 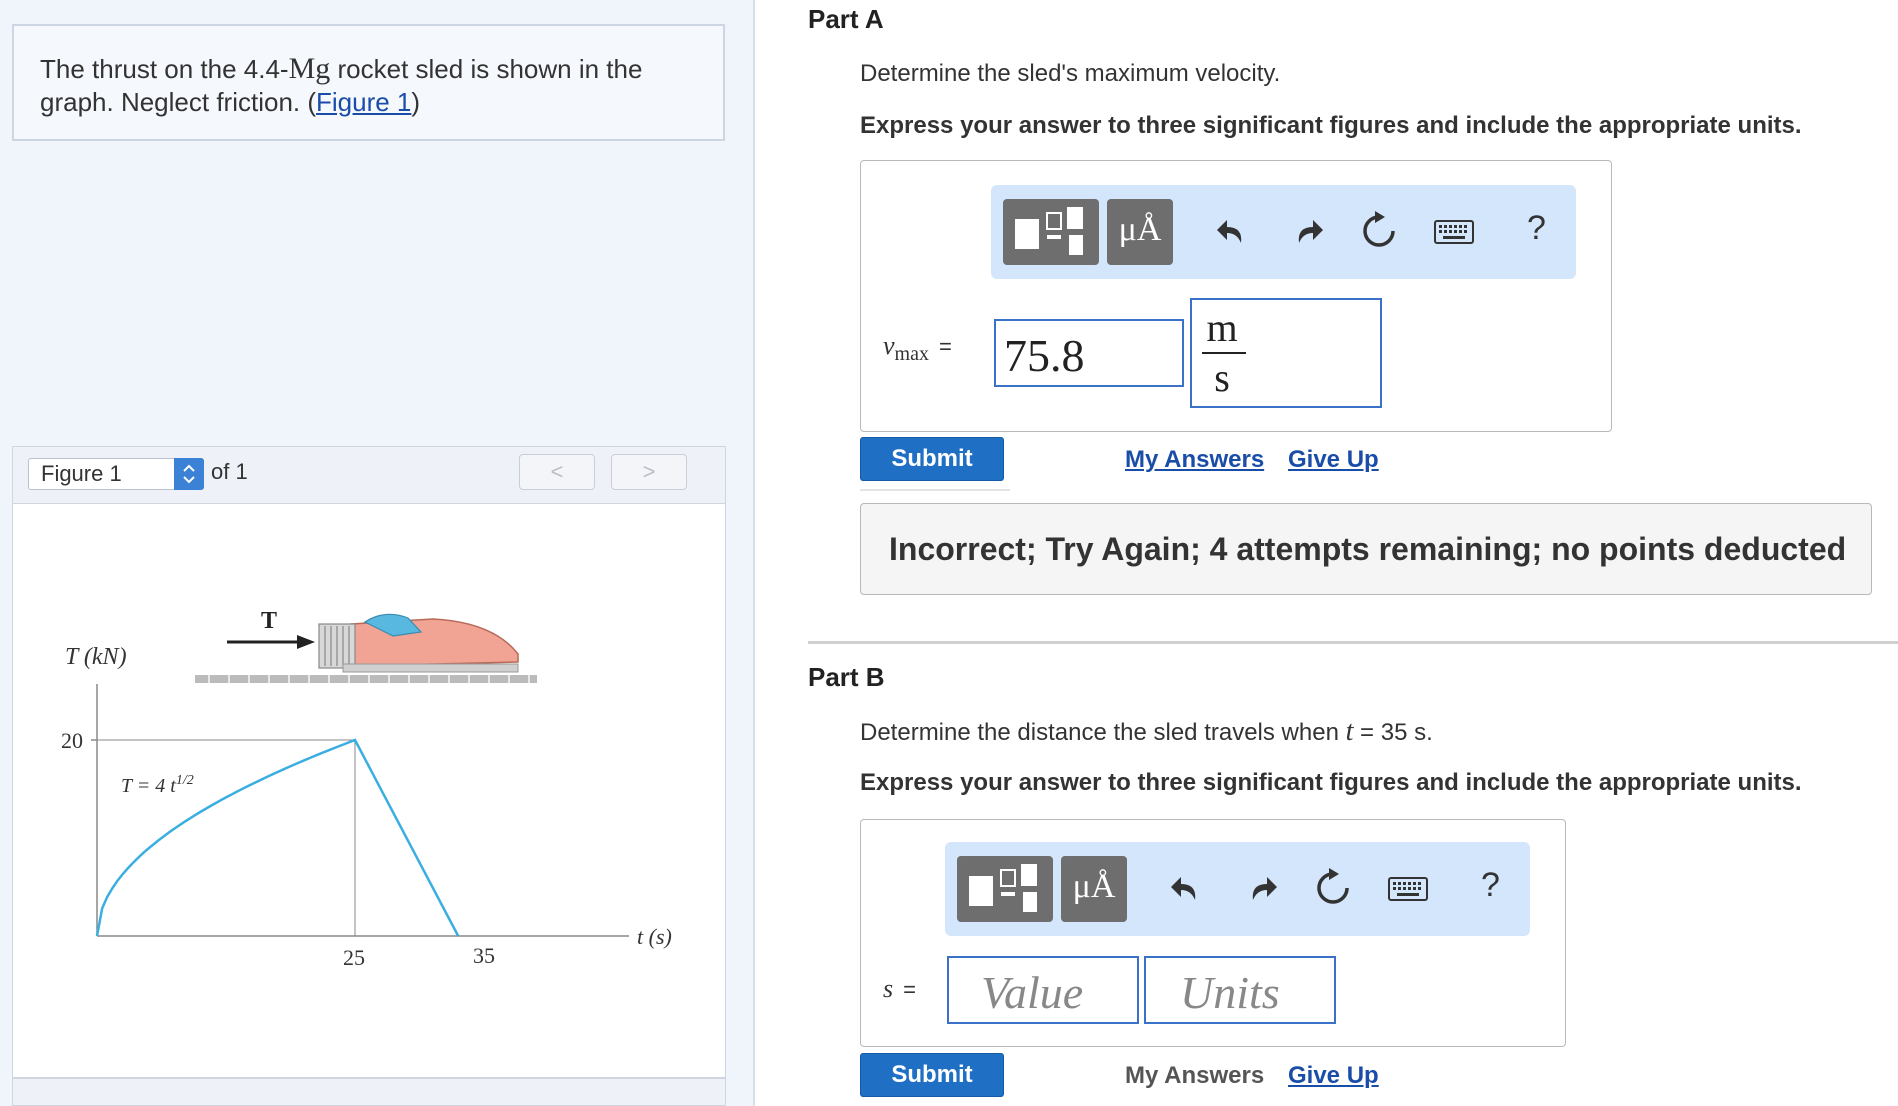 I want to click on next-figure-button: >, so click(x=649, y=472).